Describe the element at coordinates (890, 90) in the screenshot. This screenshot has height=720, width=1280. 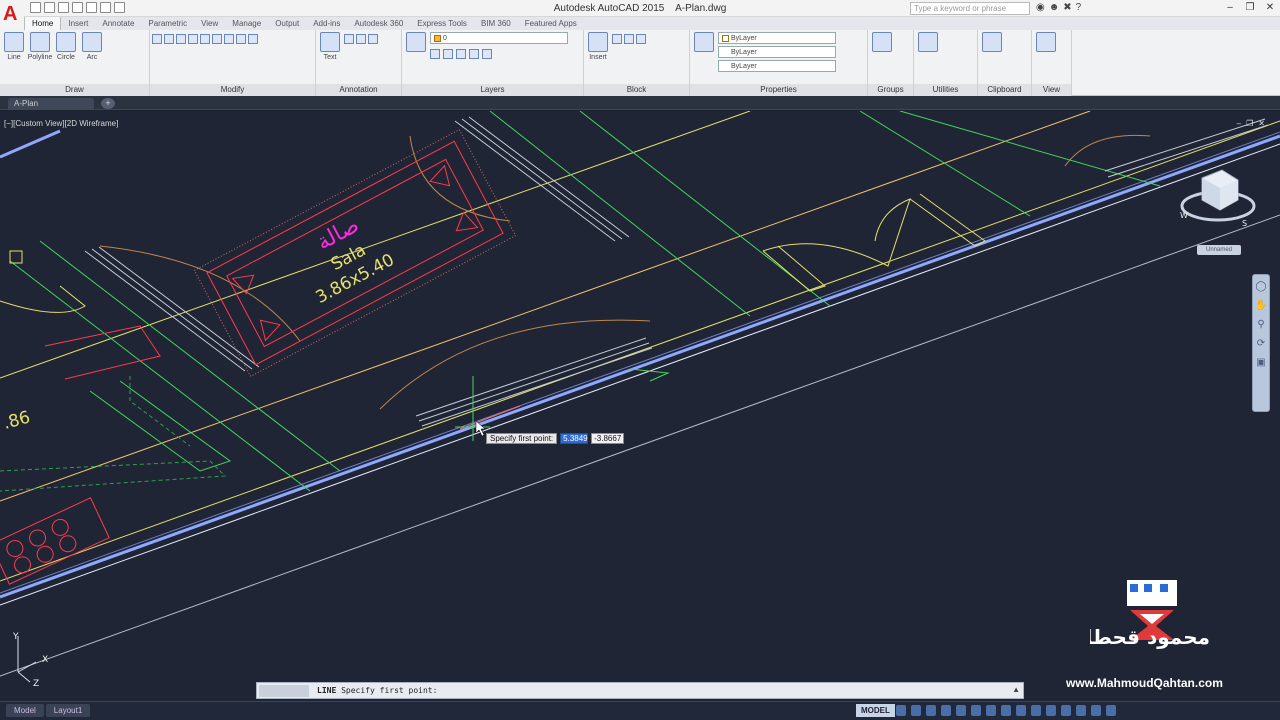
I see `panel-title-groups: Groups` at that location.